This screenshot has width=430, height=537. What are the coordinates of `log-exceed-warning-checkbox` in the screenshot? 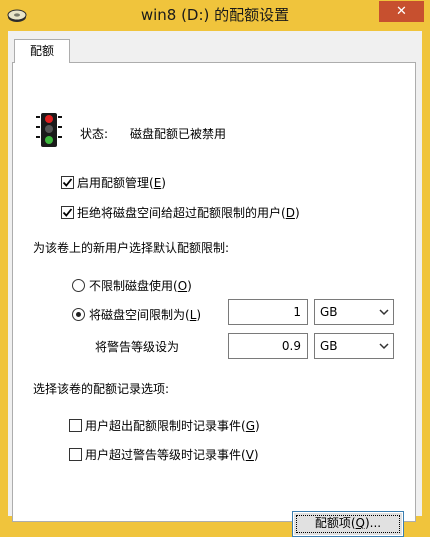 It's located at (75, 454).